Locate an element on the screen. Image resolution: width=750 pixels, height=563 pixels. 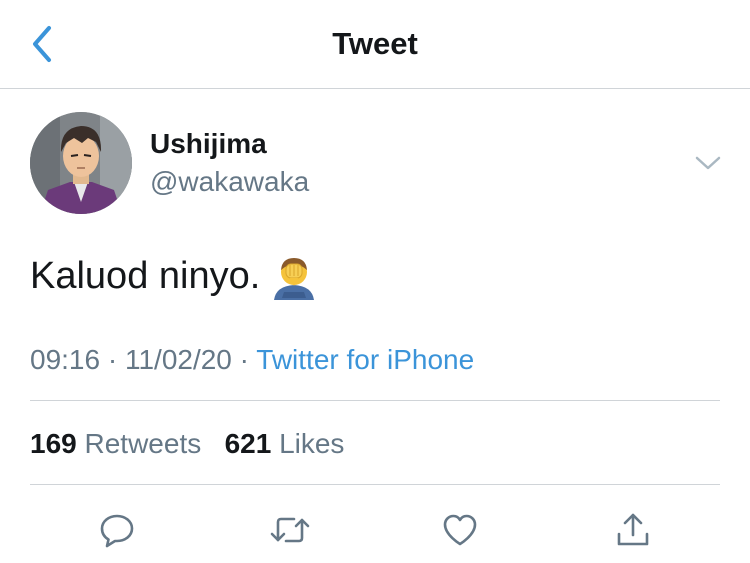
share-icon is located at coordinates (633, 529).